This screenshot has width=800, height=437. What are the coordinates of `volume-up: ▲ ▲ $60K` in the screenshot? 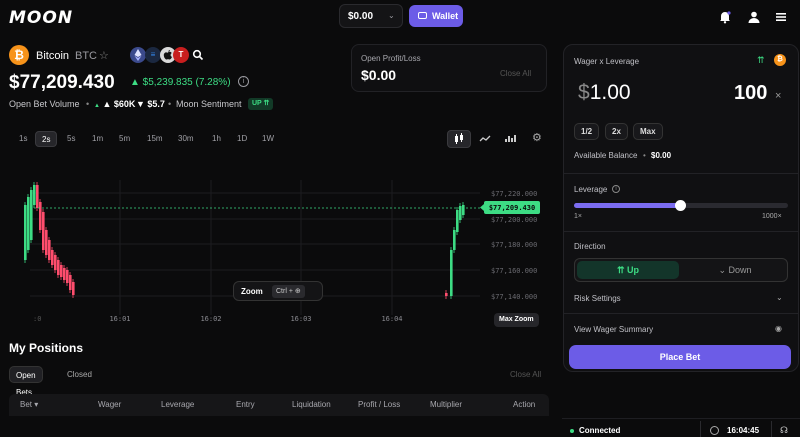 It's located at (115, 104).